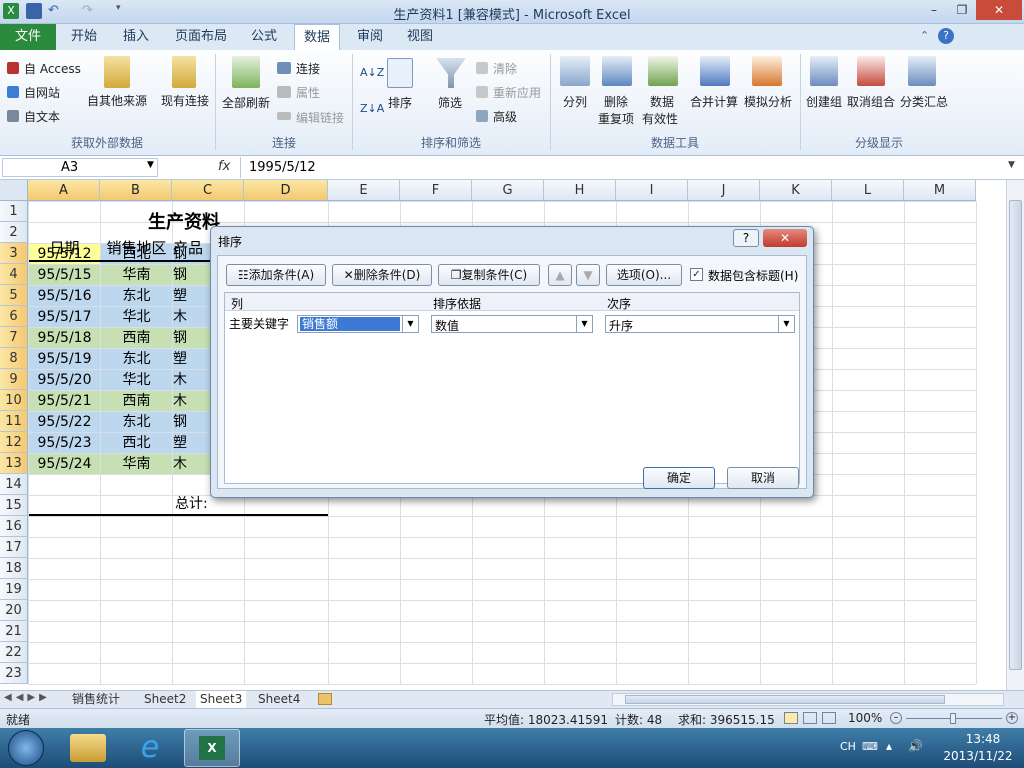 The image size is (1024, 768). I want to click on row-header: 12, so click(14, 442).